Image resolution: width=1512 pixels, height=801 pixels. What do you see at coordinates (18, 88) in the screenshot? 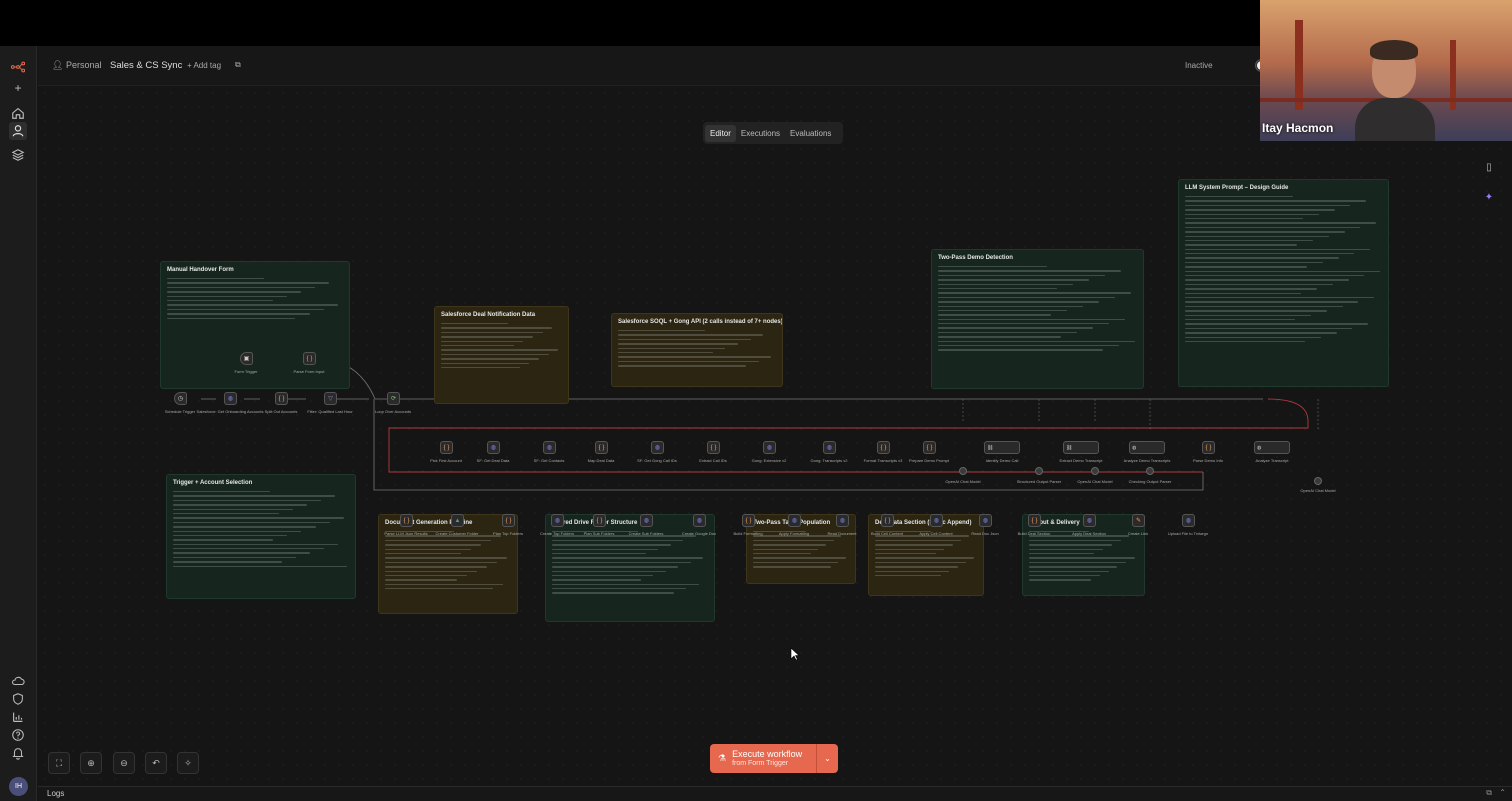
I see `add-icon: +` at bounding box center [18, 88].